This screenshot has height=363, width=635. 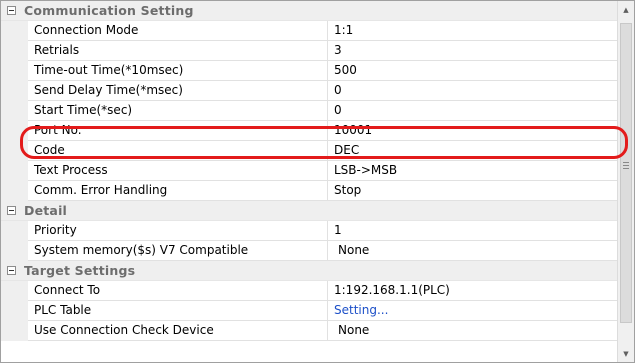 What do you see at coordinates (178, 171) in the screenshot?
I see `property-name: Text Process` at bounding box center [178, 171].